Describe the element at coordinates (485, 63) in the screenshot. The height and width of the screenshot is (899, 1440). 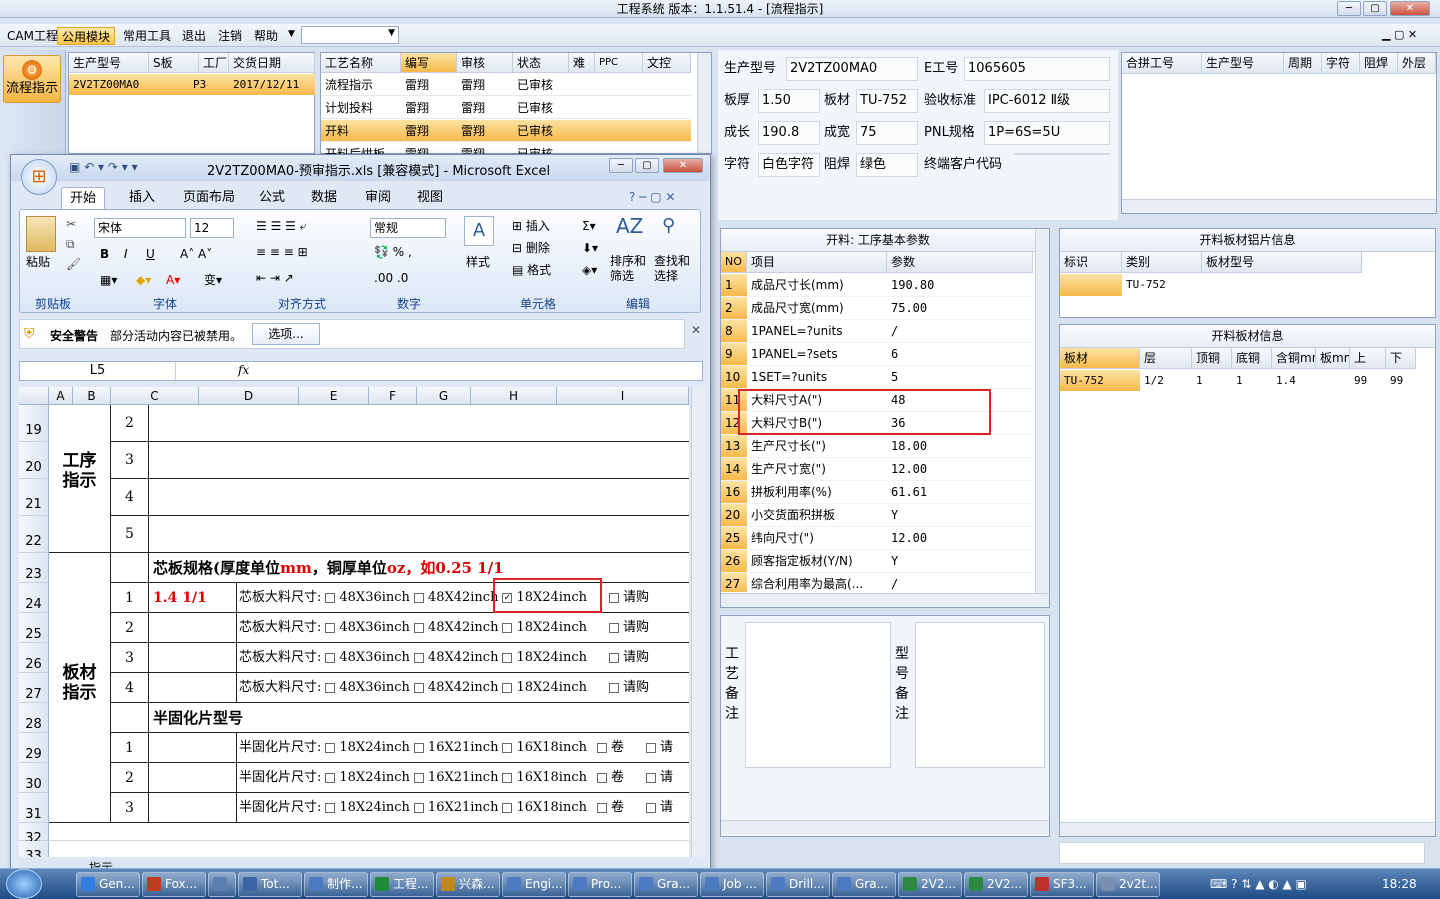
I see `col-header: 审核` at that location.